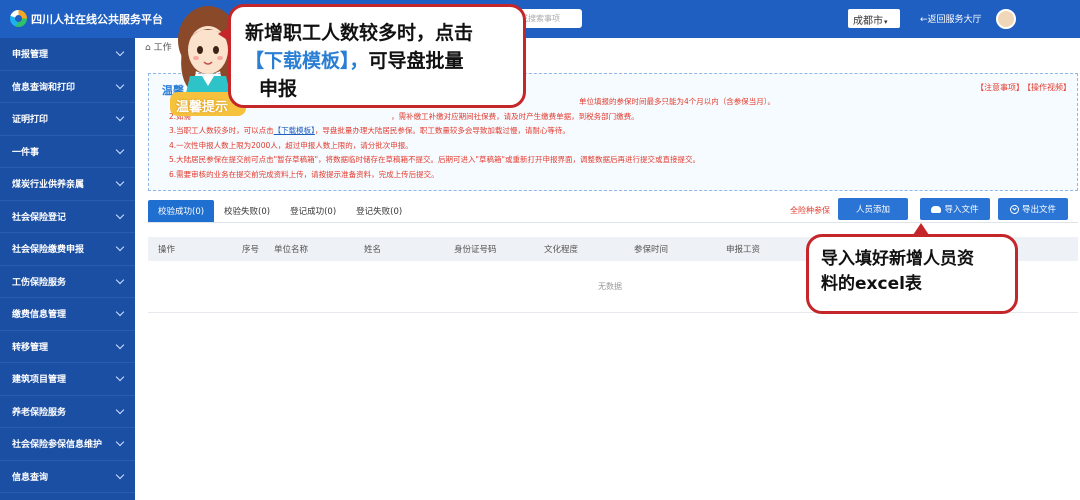 The image size is (1080, 500). I want to click on tab-registration-success: 登记成功(0), so click(313, 211).